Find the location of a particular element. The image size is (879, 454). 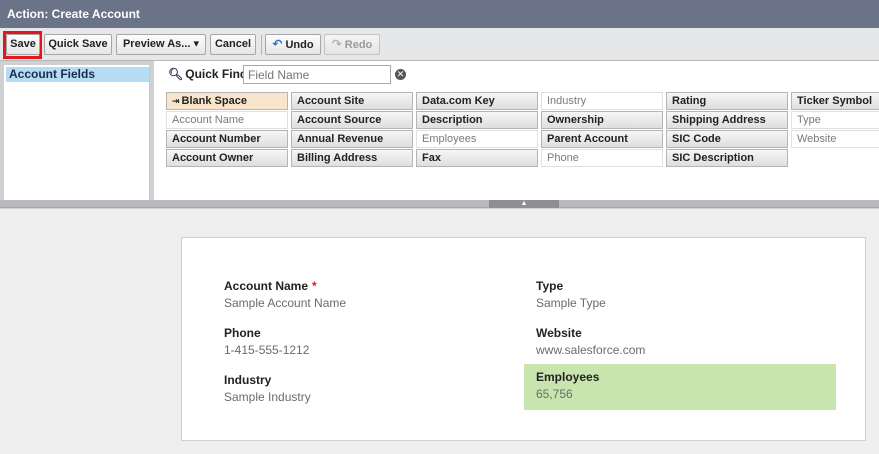

palette-field-shipping-address: Shipping Address is located at coordinates (727, 120).